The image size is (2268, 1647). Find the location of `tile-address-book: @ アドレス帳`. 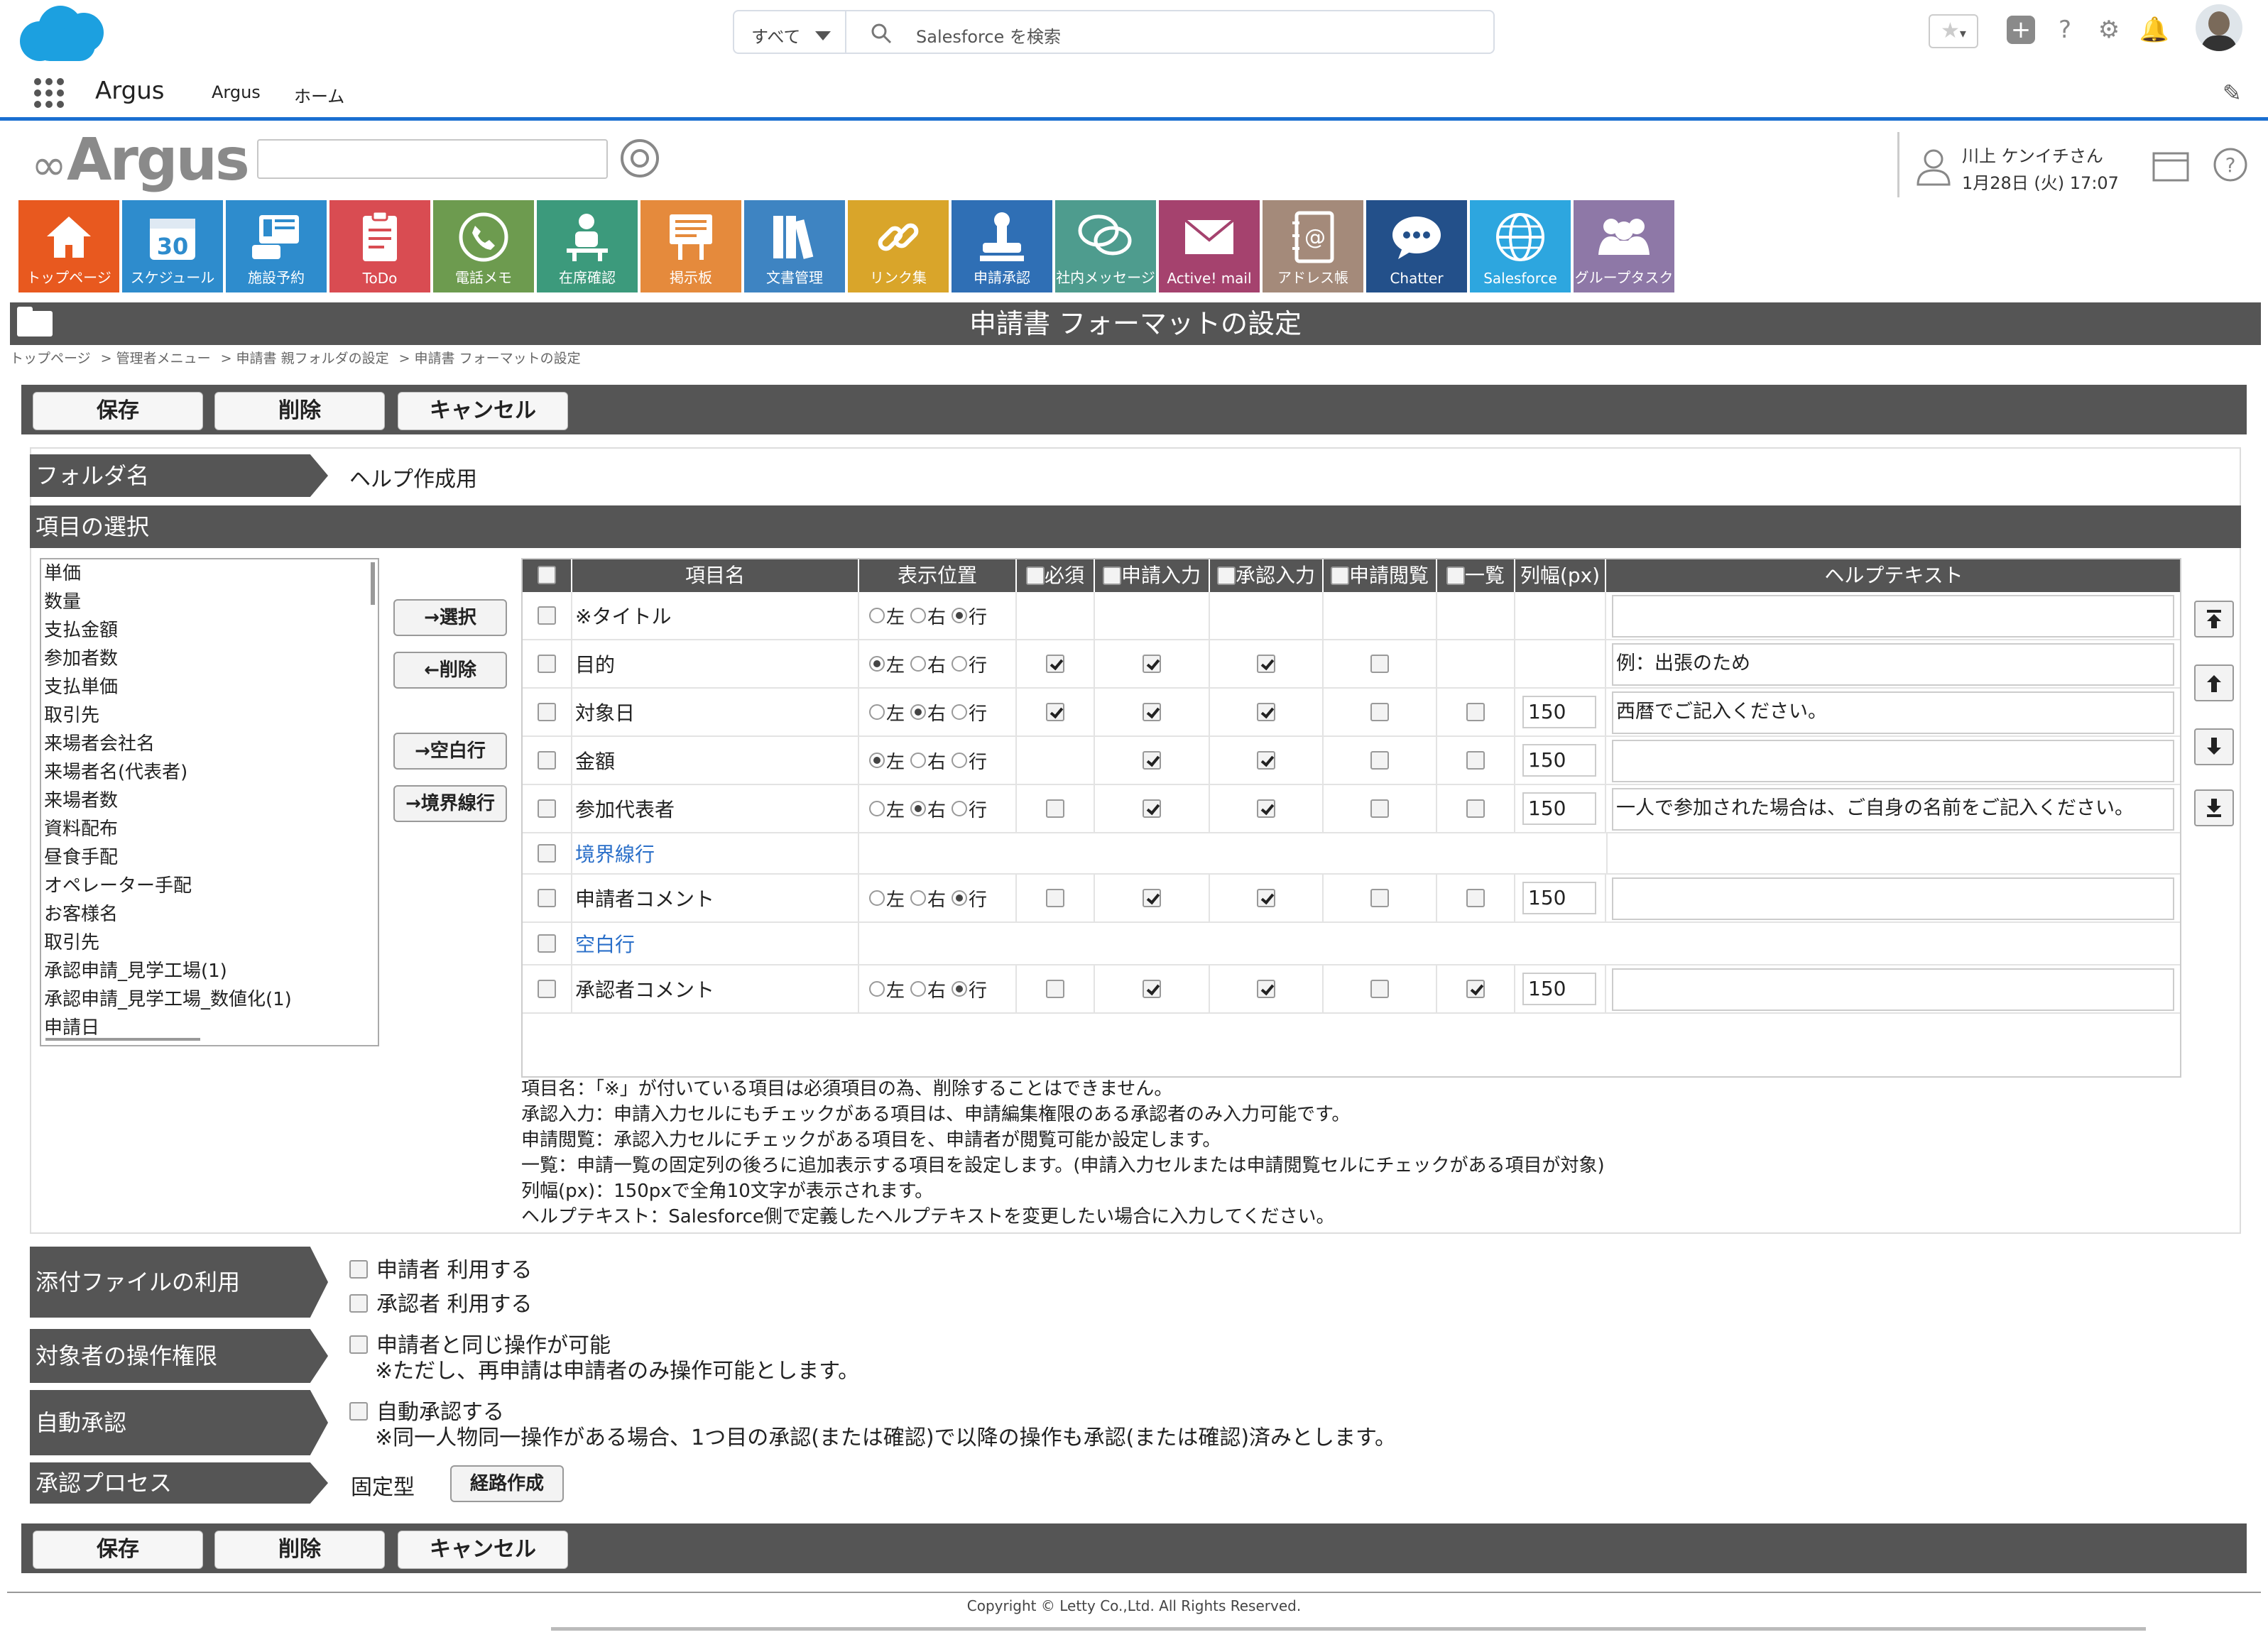

tile-address-book: @ アドレス帳 is located at coordinates (1313, 246).